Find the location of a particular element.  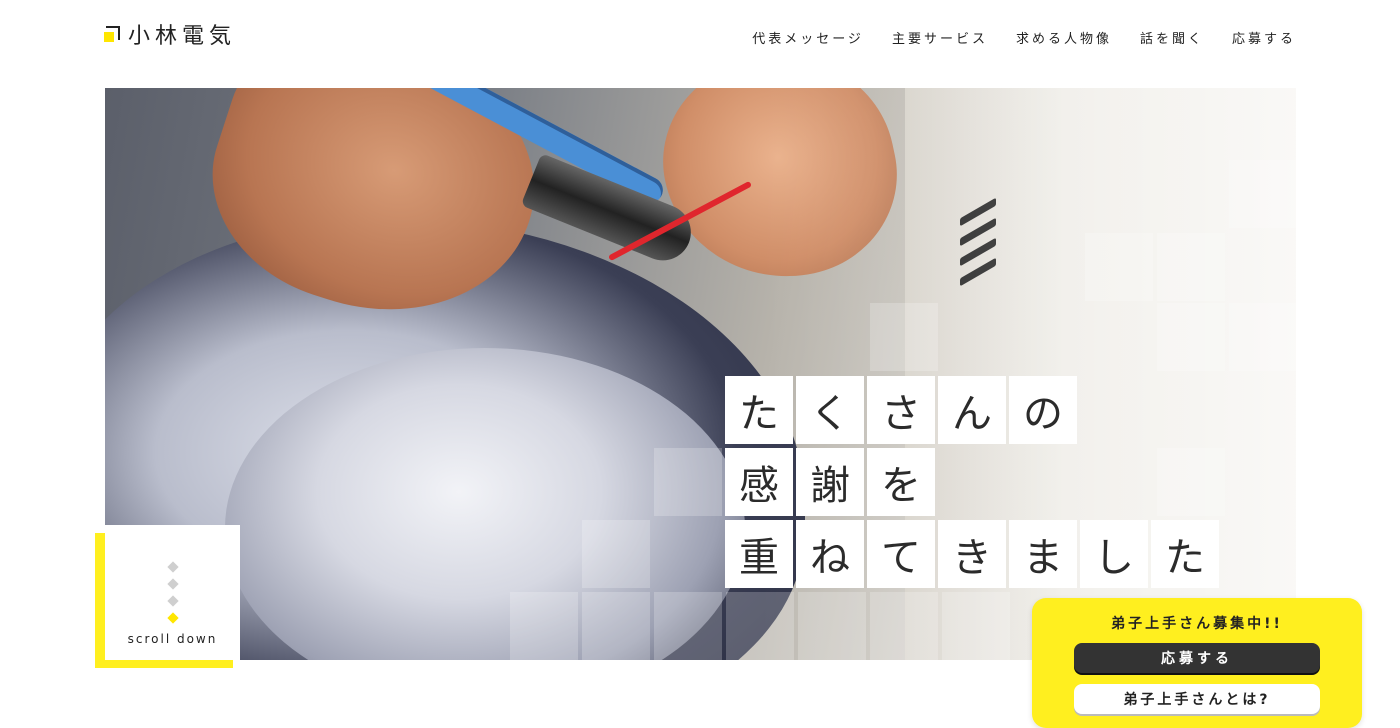

catchphrase-line-2: 感 謝 を is located at coordinates (830, 482).